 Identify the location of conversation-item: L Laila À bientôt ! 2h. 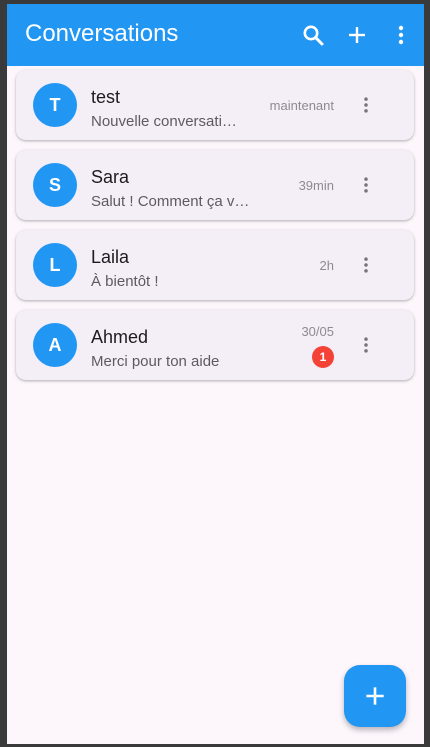
(215, 265).